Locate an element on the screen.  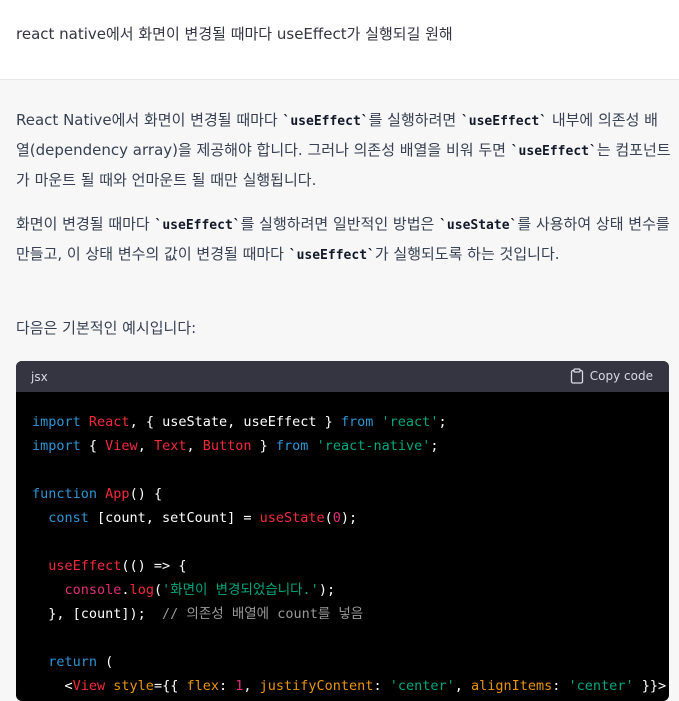
copy-code-label: Copy code is located at coordinates (621, 376).